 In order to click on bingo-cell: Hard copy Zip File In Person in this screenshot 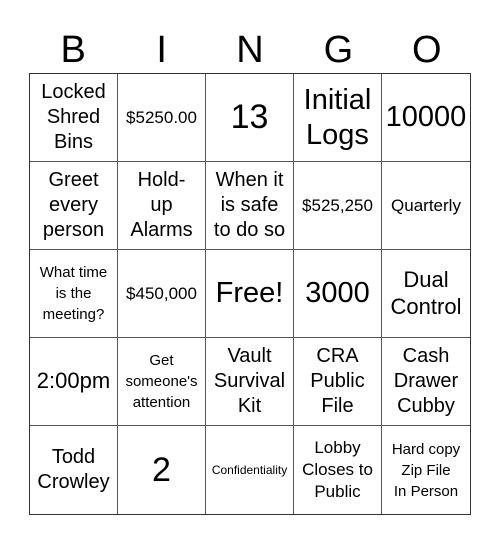, I will do `click(426, 470)`.